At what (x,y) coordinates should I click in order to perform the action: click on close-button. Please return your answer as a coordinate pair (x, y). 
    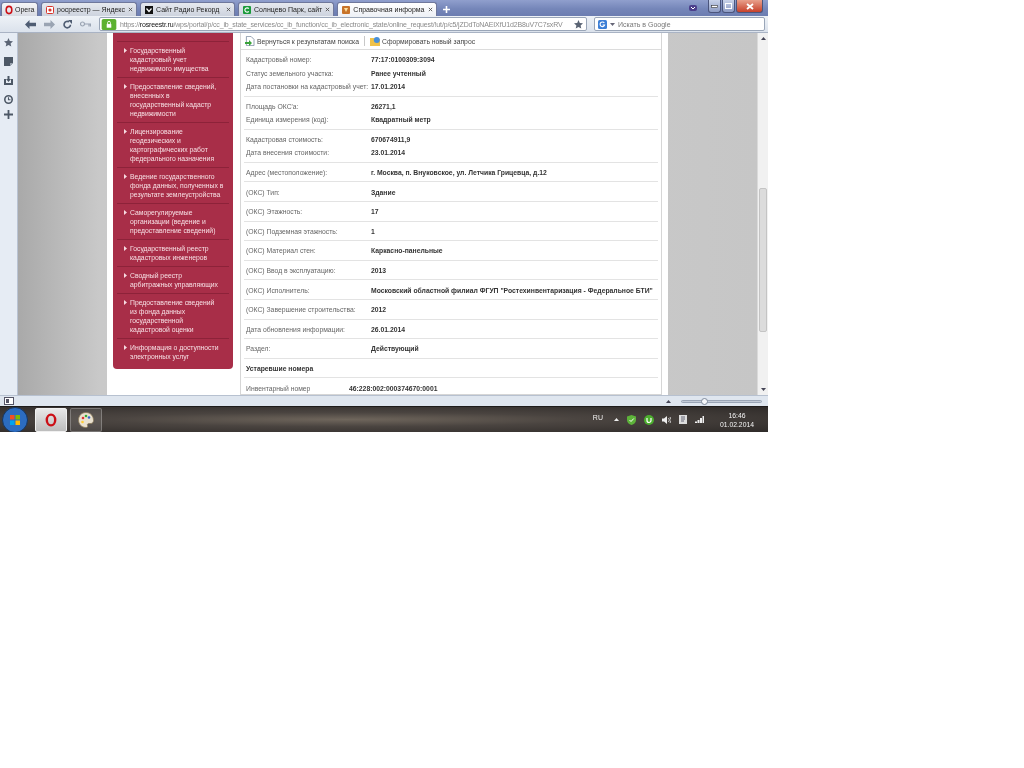
    Looking at the image, I should click on (749, 6).